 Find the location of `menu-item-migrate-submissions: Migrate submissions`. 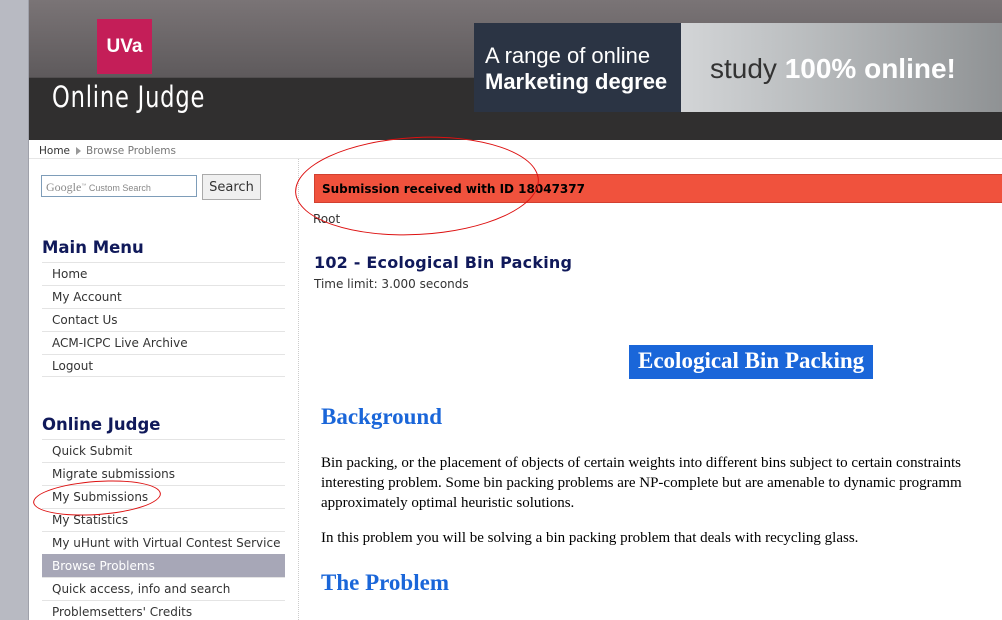

menu-item-migrate-submissions: Migrate submissions is located at coordinates (163, 473).